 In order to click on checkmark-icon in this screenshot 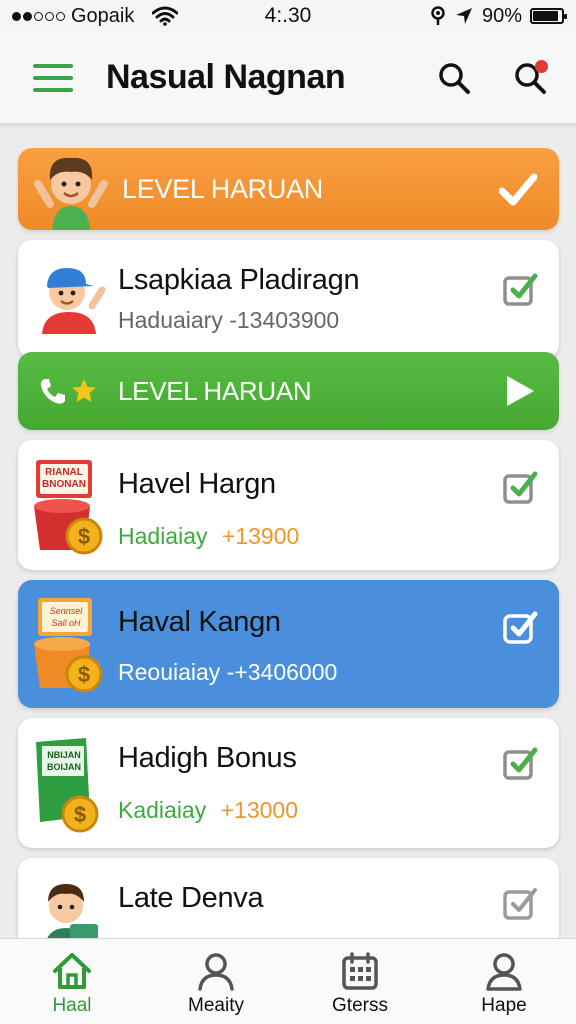, I will do `click(518, 190)`.